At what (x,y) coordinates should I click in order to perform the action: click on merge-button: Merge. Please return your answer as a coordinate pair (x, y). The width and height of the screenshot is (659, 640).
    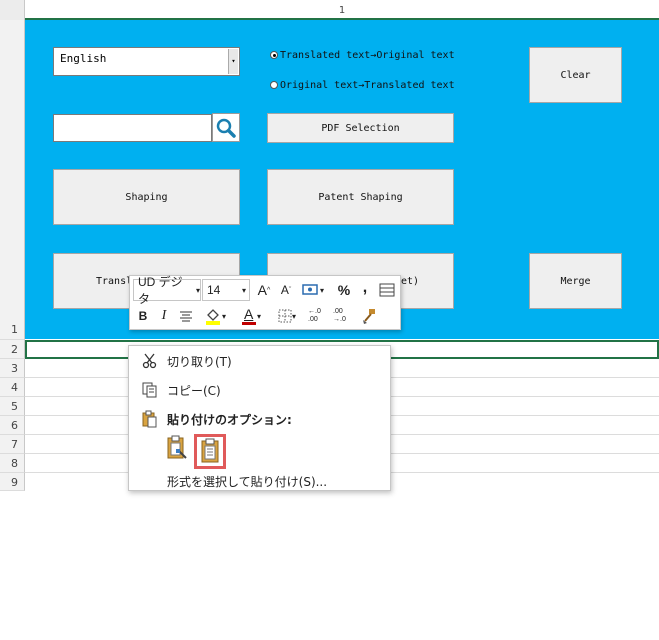
    Looking at the image, I should click on (575, 281).